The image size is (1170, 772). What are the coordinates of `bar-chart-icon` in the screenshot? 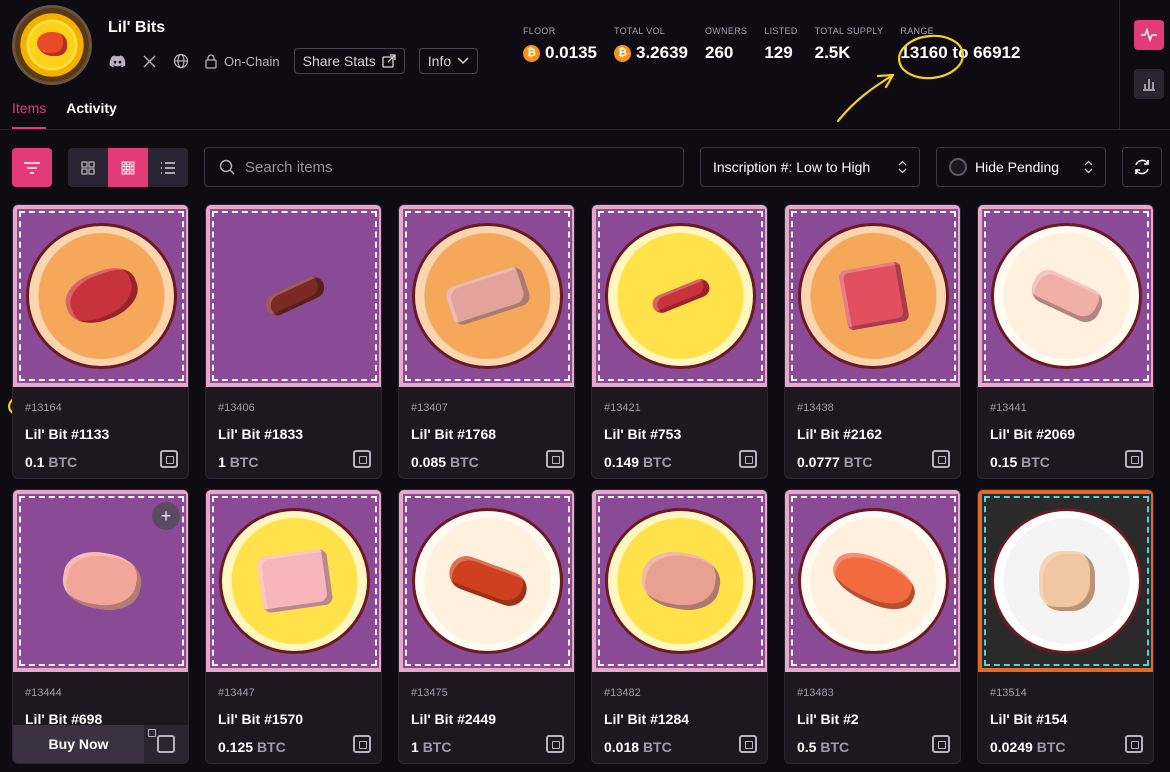 It's located at (1149, 85).